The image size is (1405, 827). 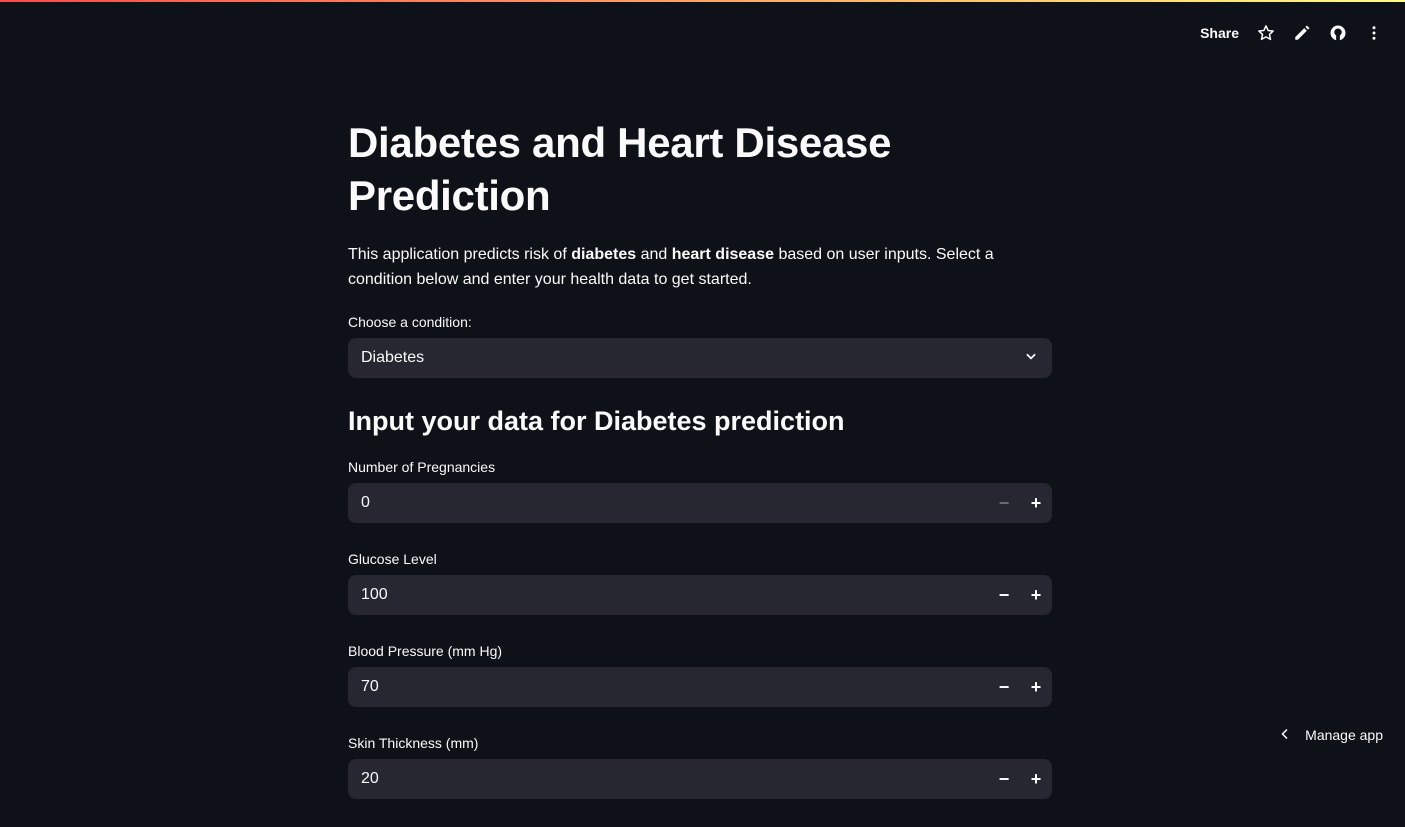 I want to click on skin-thickness-input: 20, so click(x=674, y=779).